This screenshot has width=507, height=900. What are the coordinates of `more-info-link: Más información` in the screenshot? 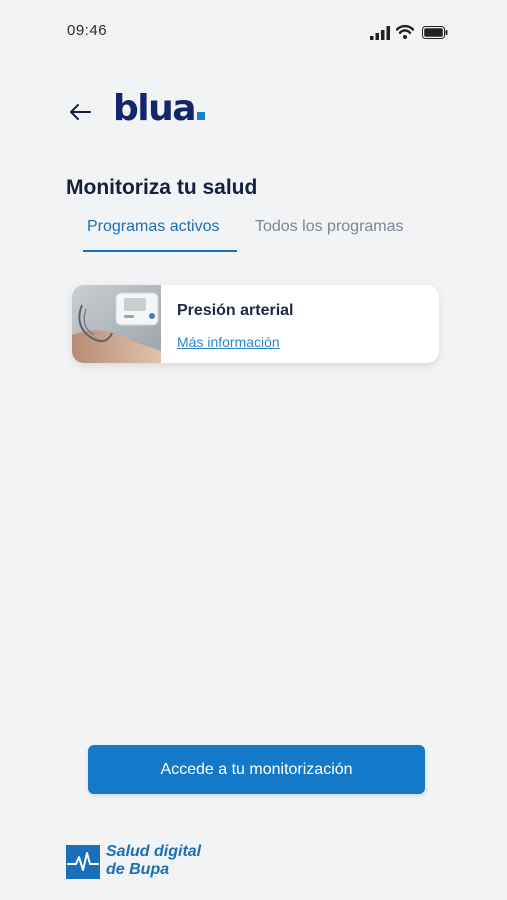 It's located at (228, 342).